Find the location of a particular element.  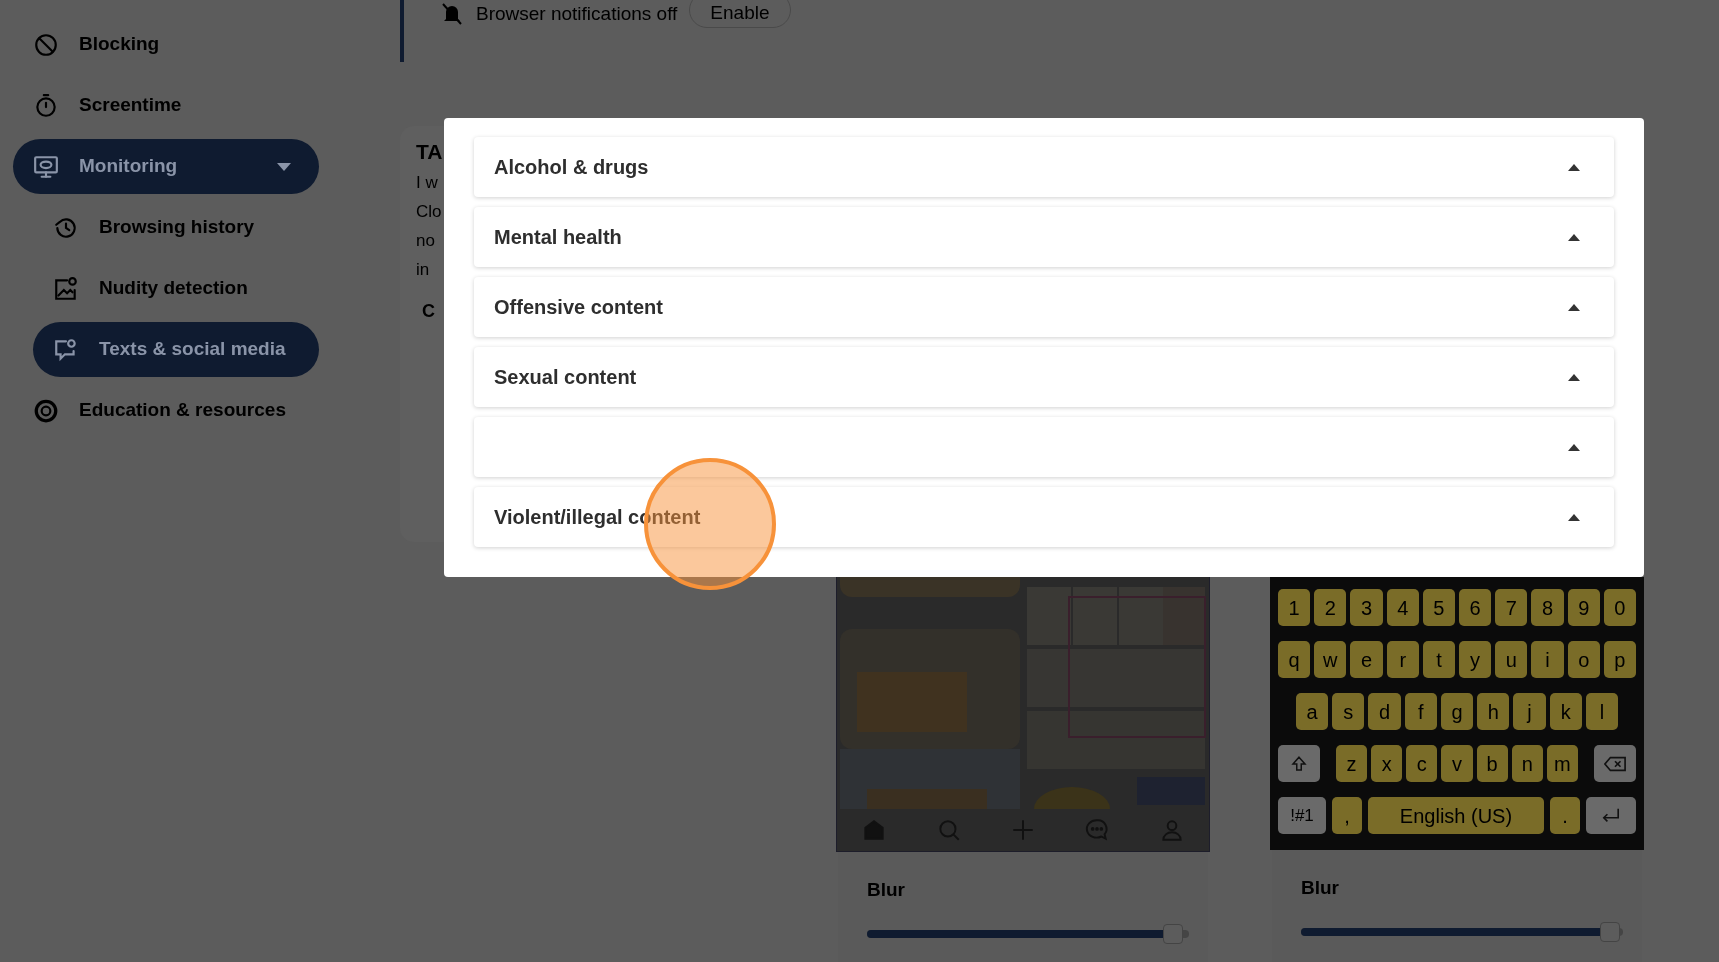

sidebar-item: Education & resources is located at coordinates (166, 410).